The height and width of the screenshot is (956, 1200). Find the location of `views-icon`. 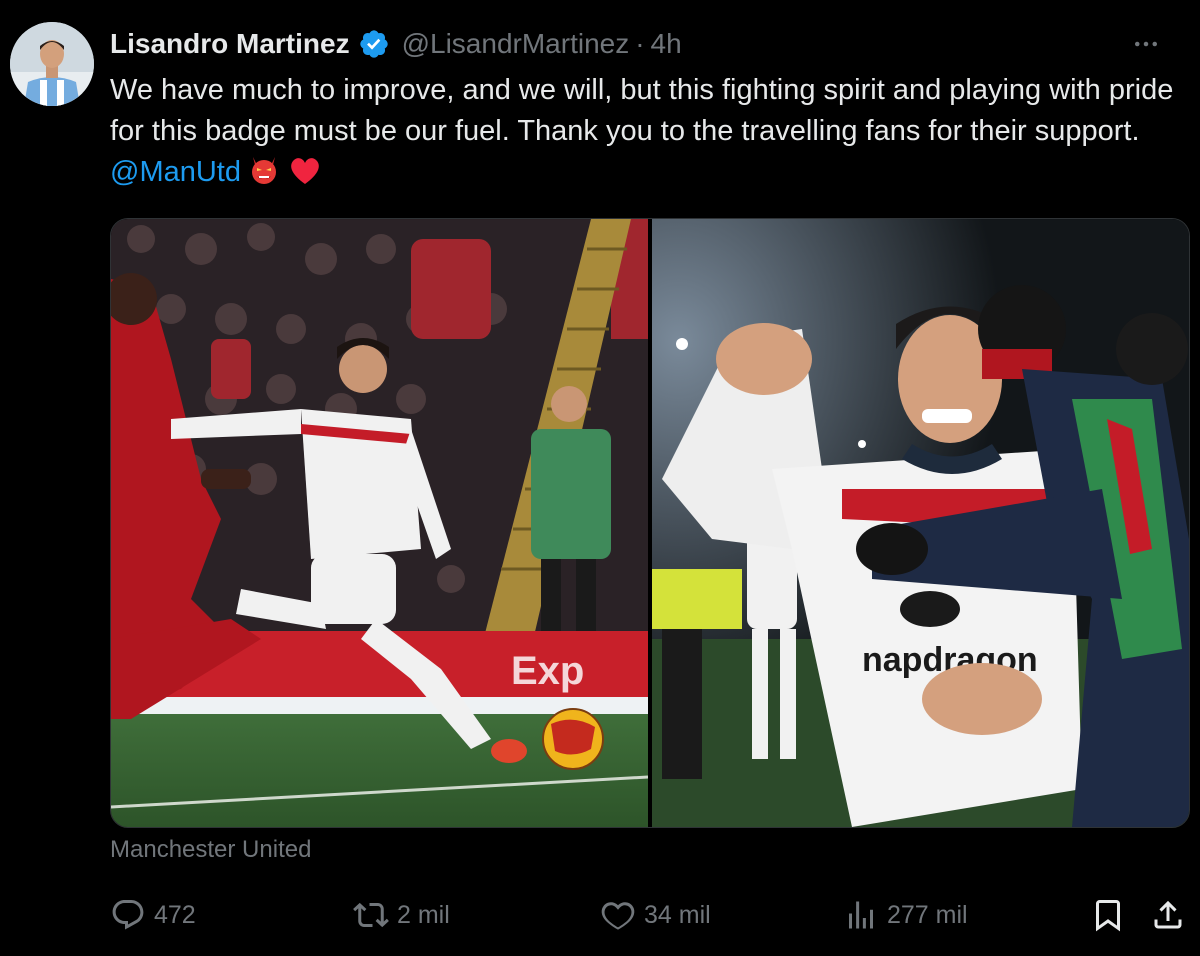

views-icon is located at coordinates (861, 915).